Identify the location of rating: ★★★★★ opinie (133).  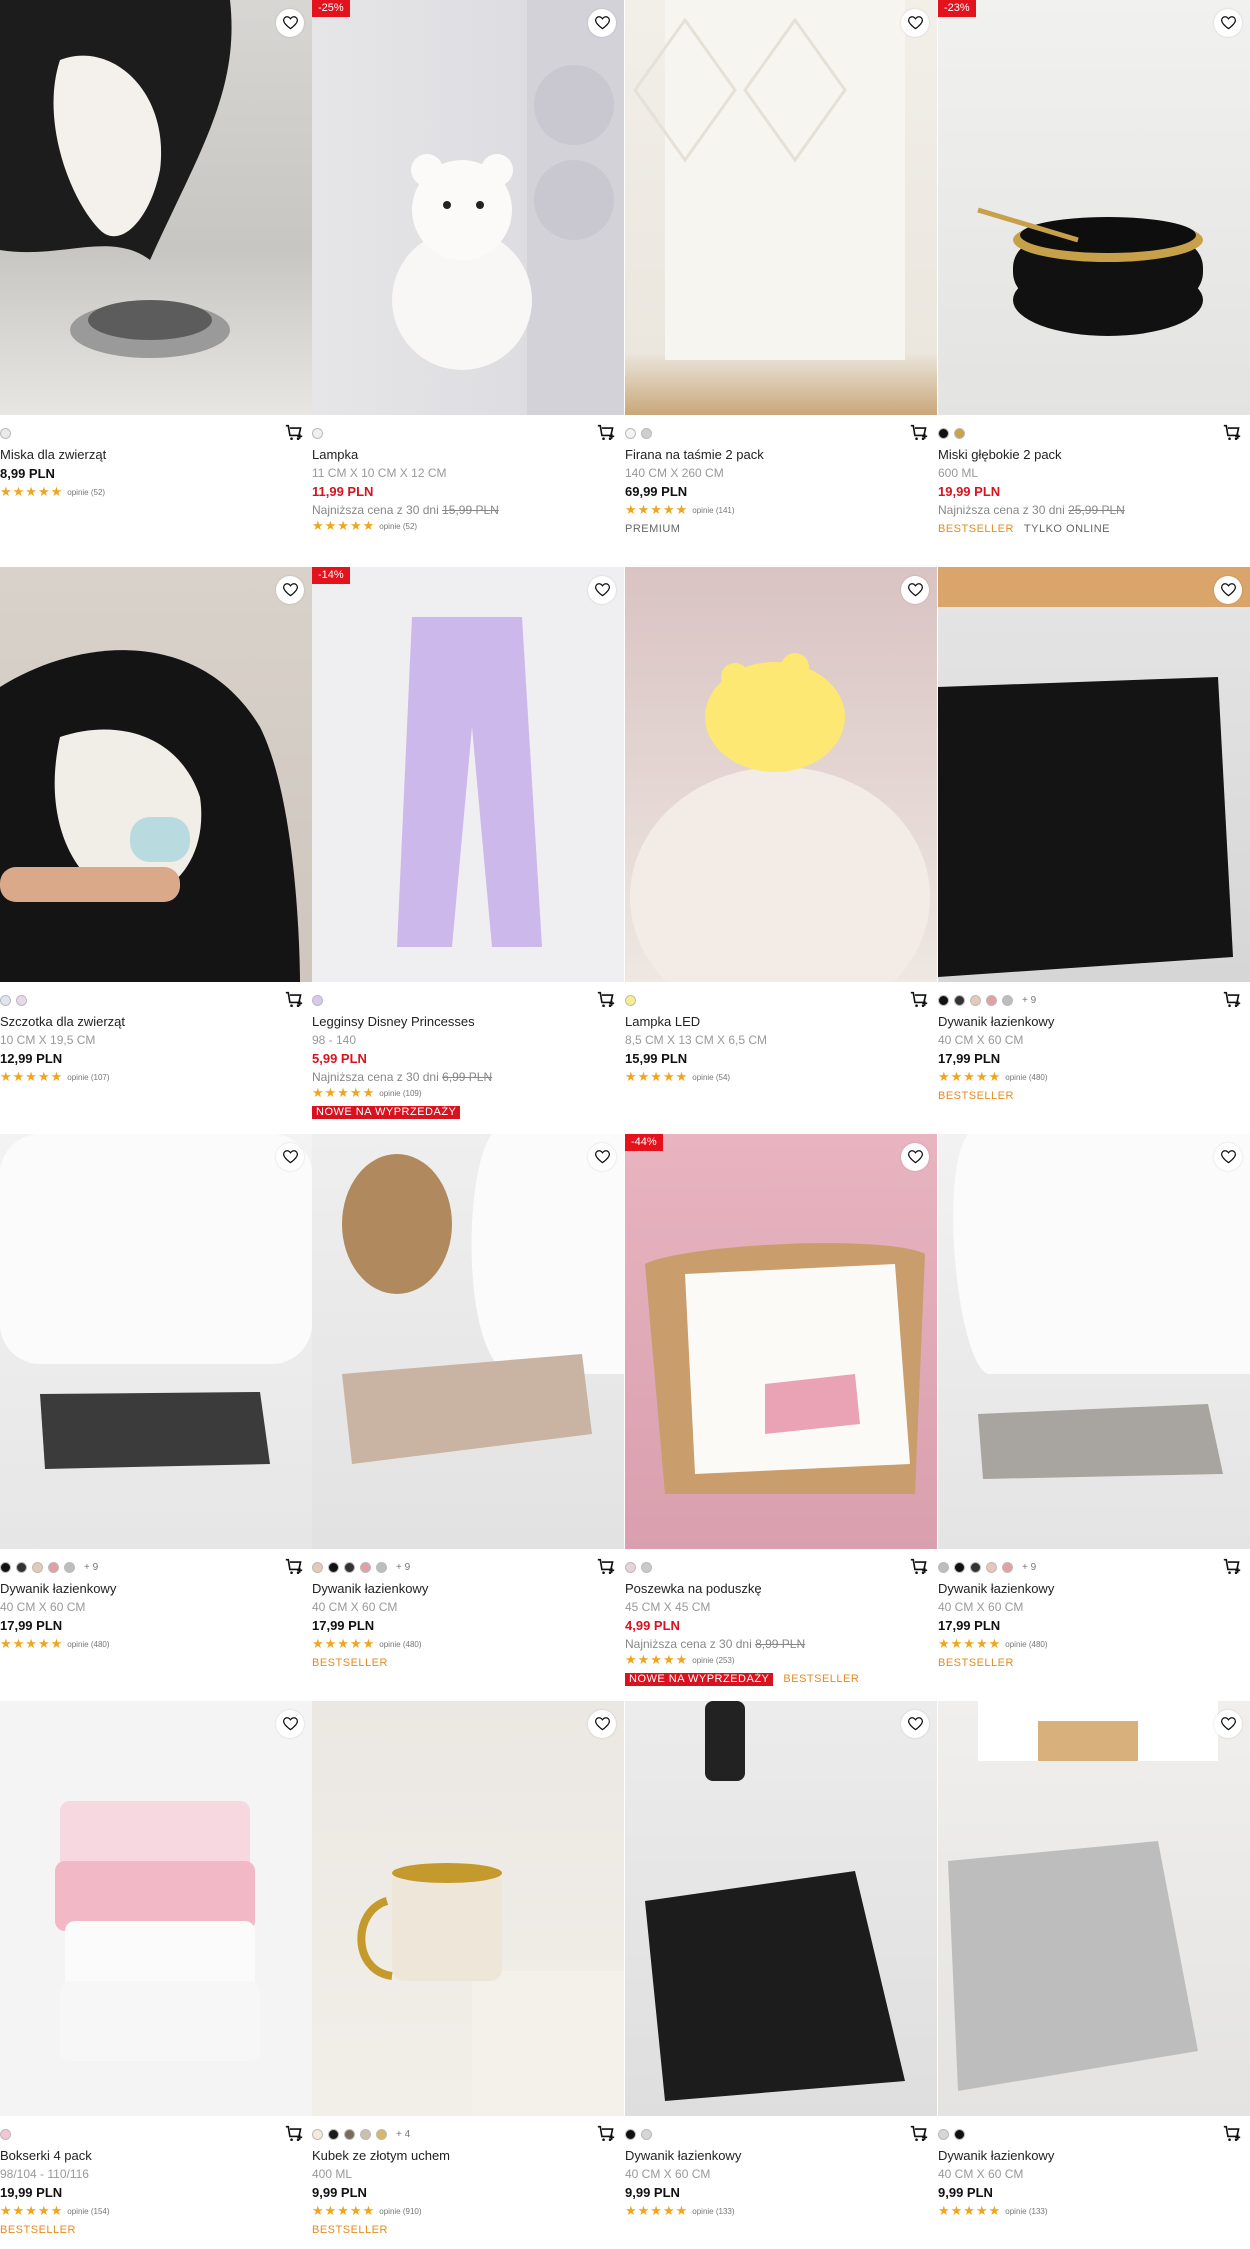
(781, 2211).